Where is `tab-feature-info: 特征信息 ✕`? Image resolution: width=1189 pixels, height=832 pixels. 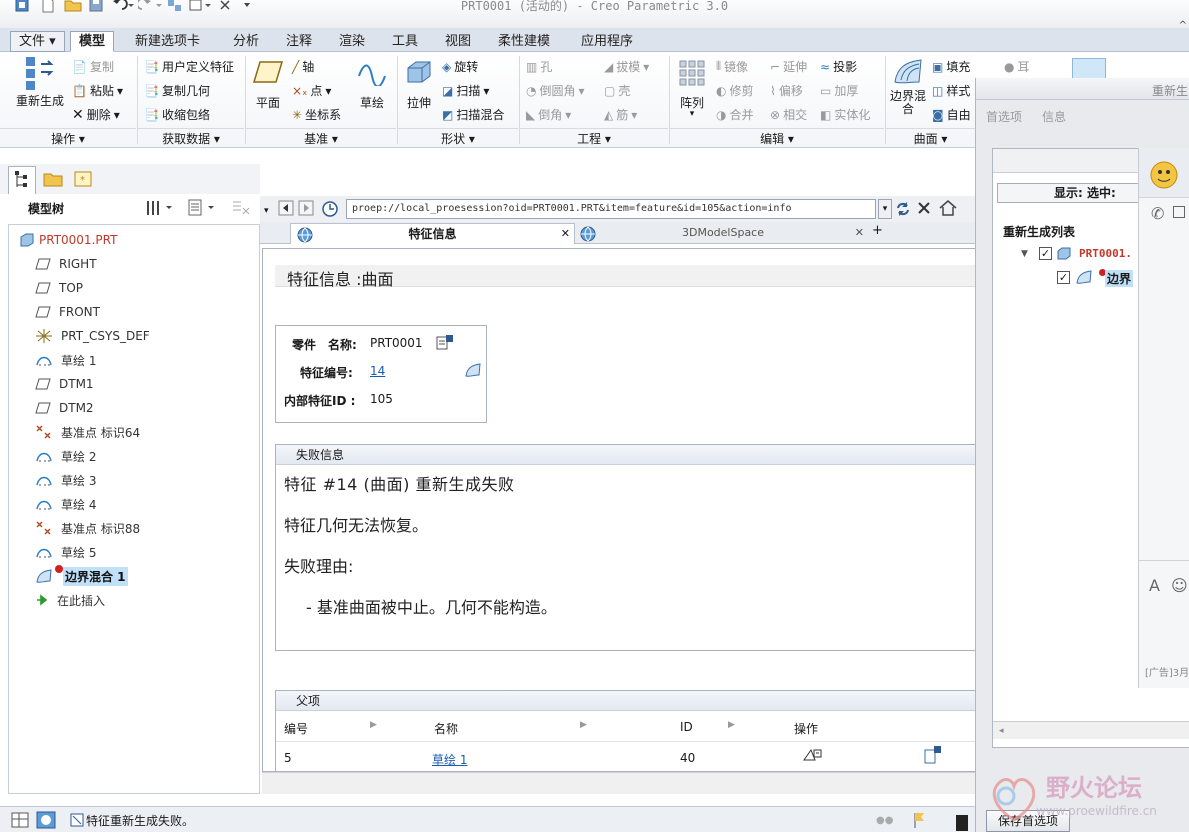 tab-feature-info: 特征信息 ✕ is located at coordinates (432, 233).